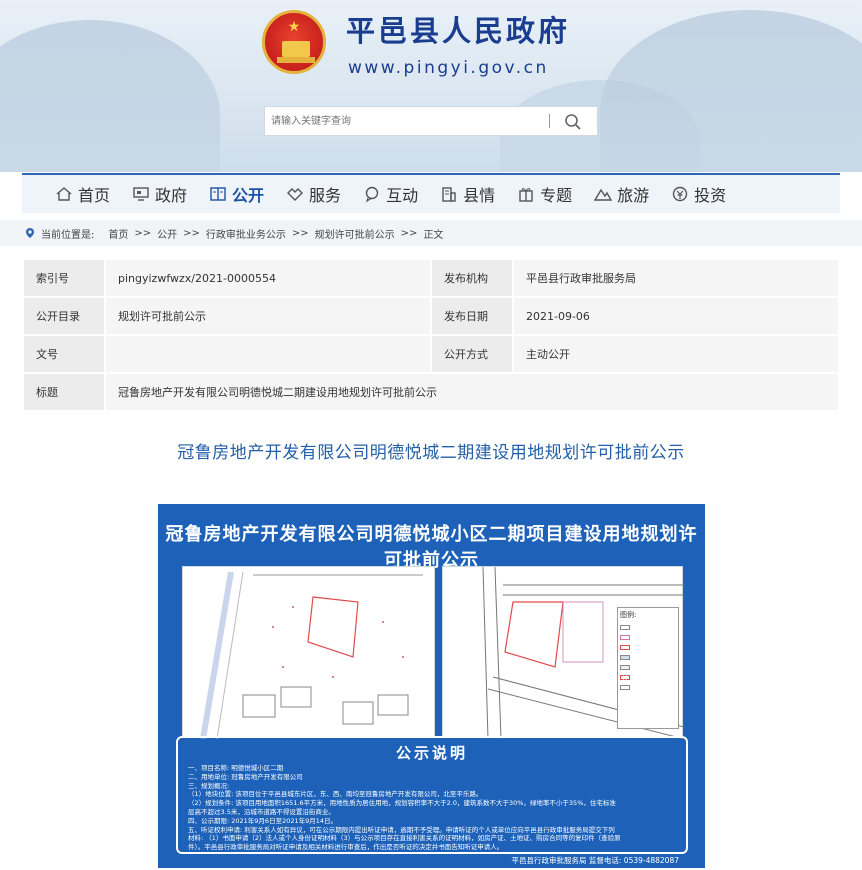 This screenshot has width=862, height=870. Describe the element at coordinates (30, 233) in the screenshot. I see `location-icon` at that location.